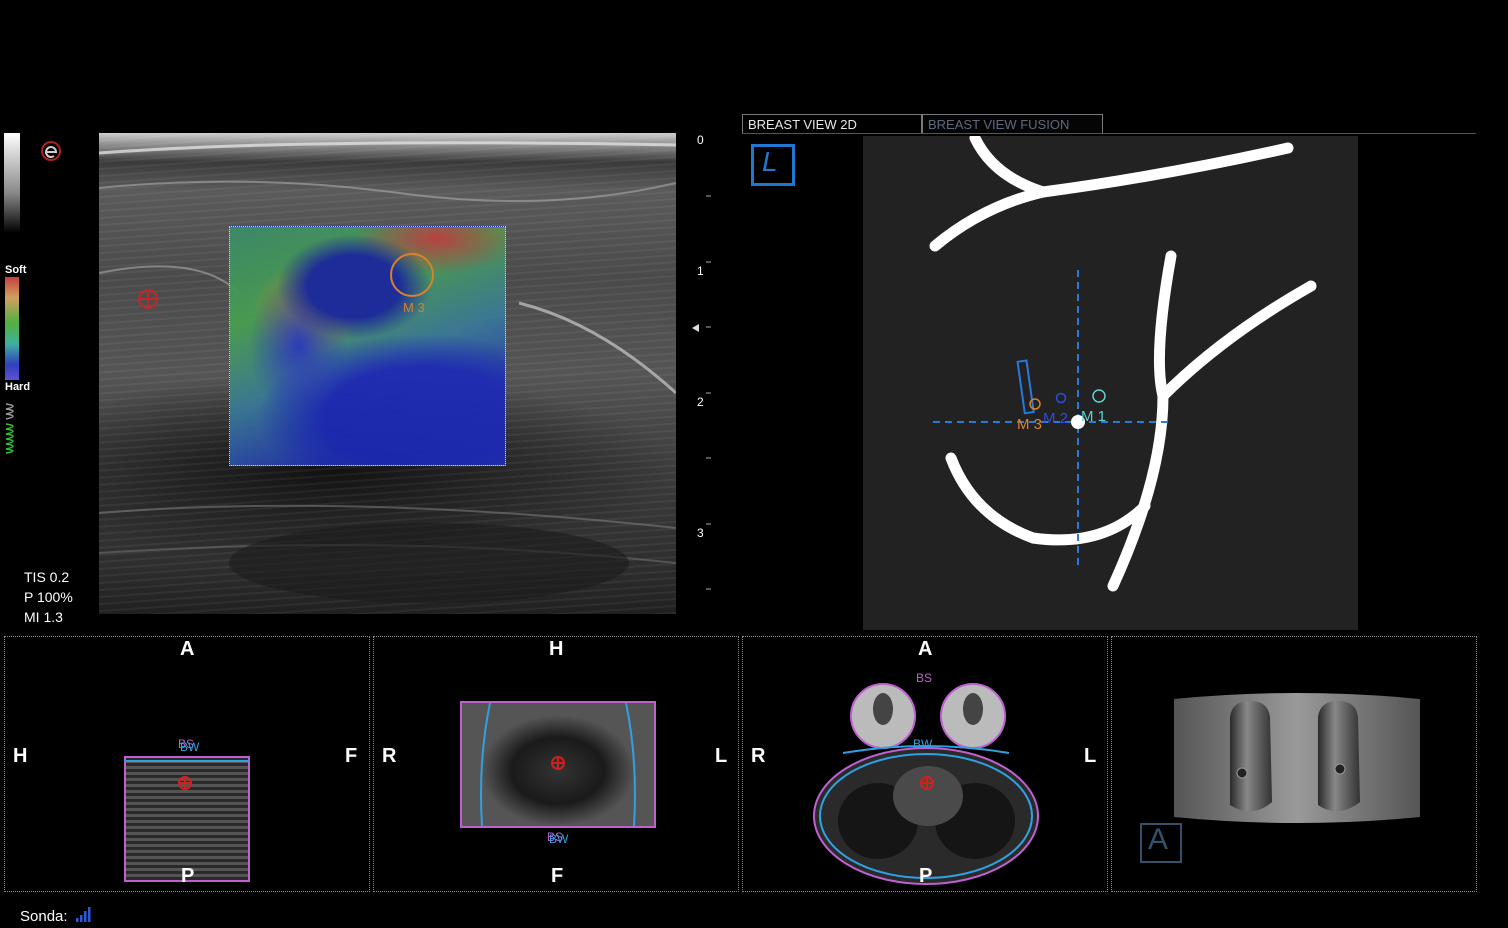  Describe the element at coordinates (351, 756) in the screenshot. I see `sag-orient-right: F` at that location.